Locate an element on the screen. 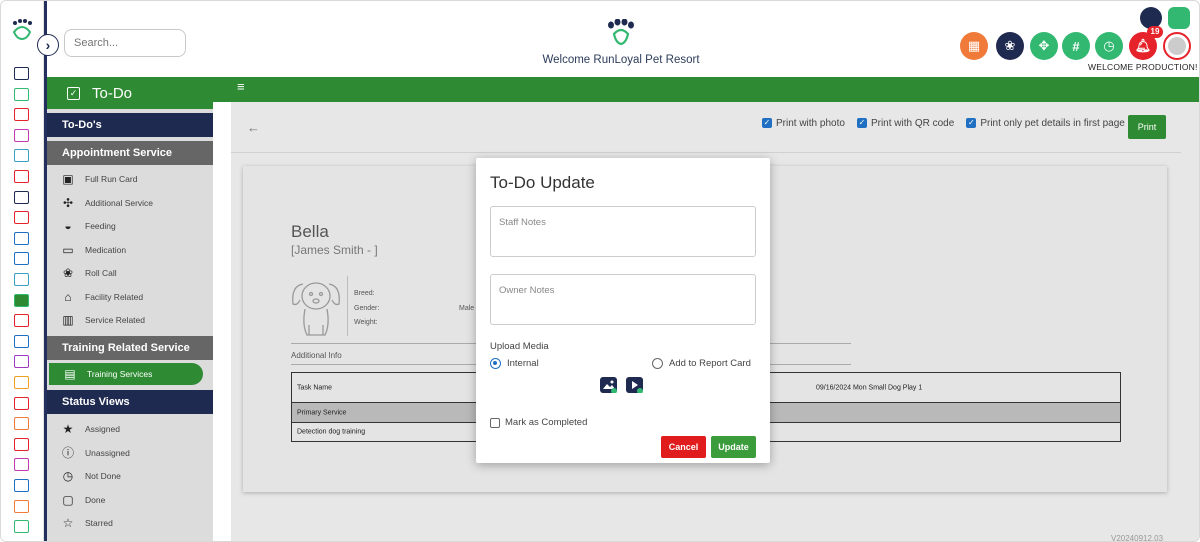 Image resolution: width=1200 pixels, height=542 pixels. cart-icon is located at coordinates (21, 341).